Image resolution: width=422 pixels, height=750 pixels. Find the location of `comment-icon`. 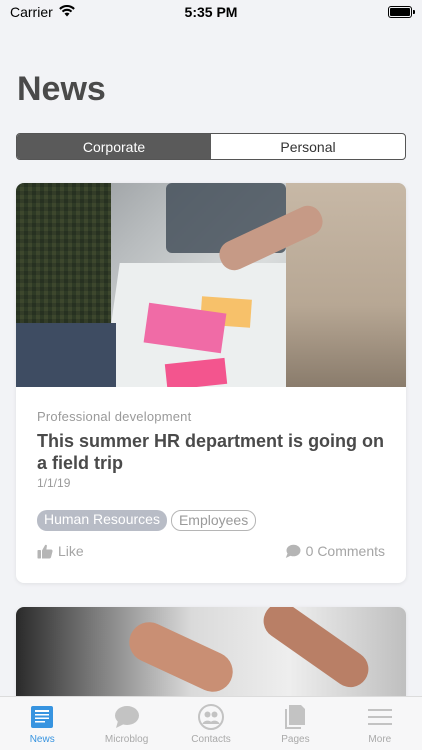

comment-icon is located at coordinates (293, 551).